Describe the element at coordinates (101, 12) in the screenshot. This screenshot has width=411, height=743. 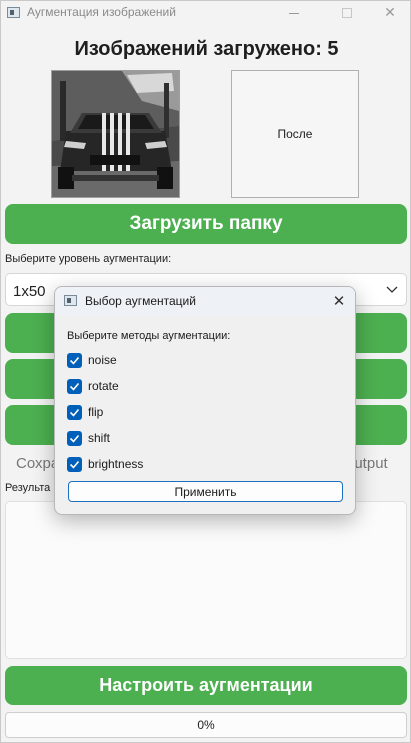
I see `window-title: Аугментация изображений` at that location.